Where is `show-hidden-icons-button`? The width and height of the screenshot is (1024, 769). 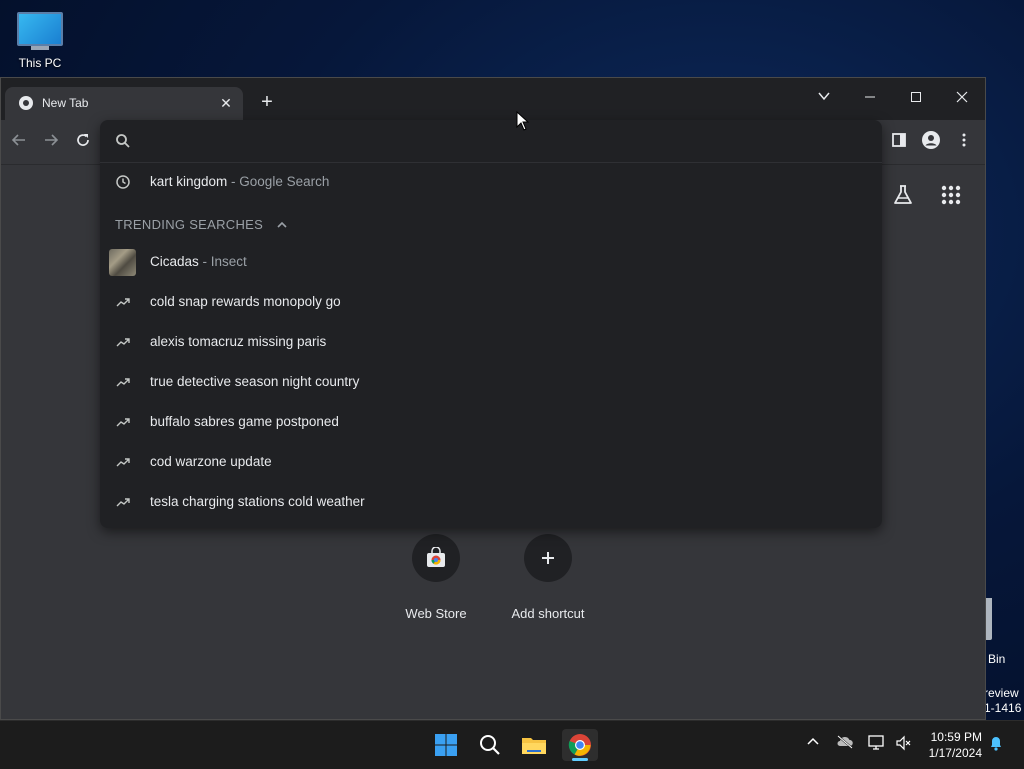 show-hidden-icons-button is located at coordinates (813, 743).